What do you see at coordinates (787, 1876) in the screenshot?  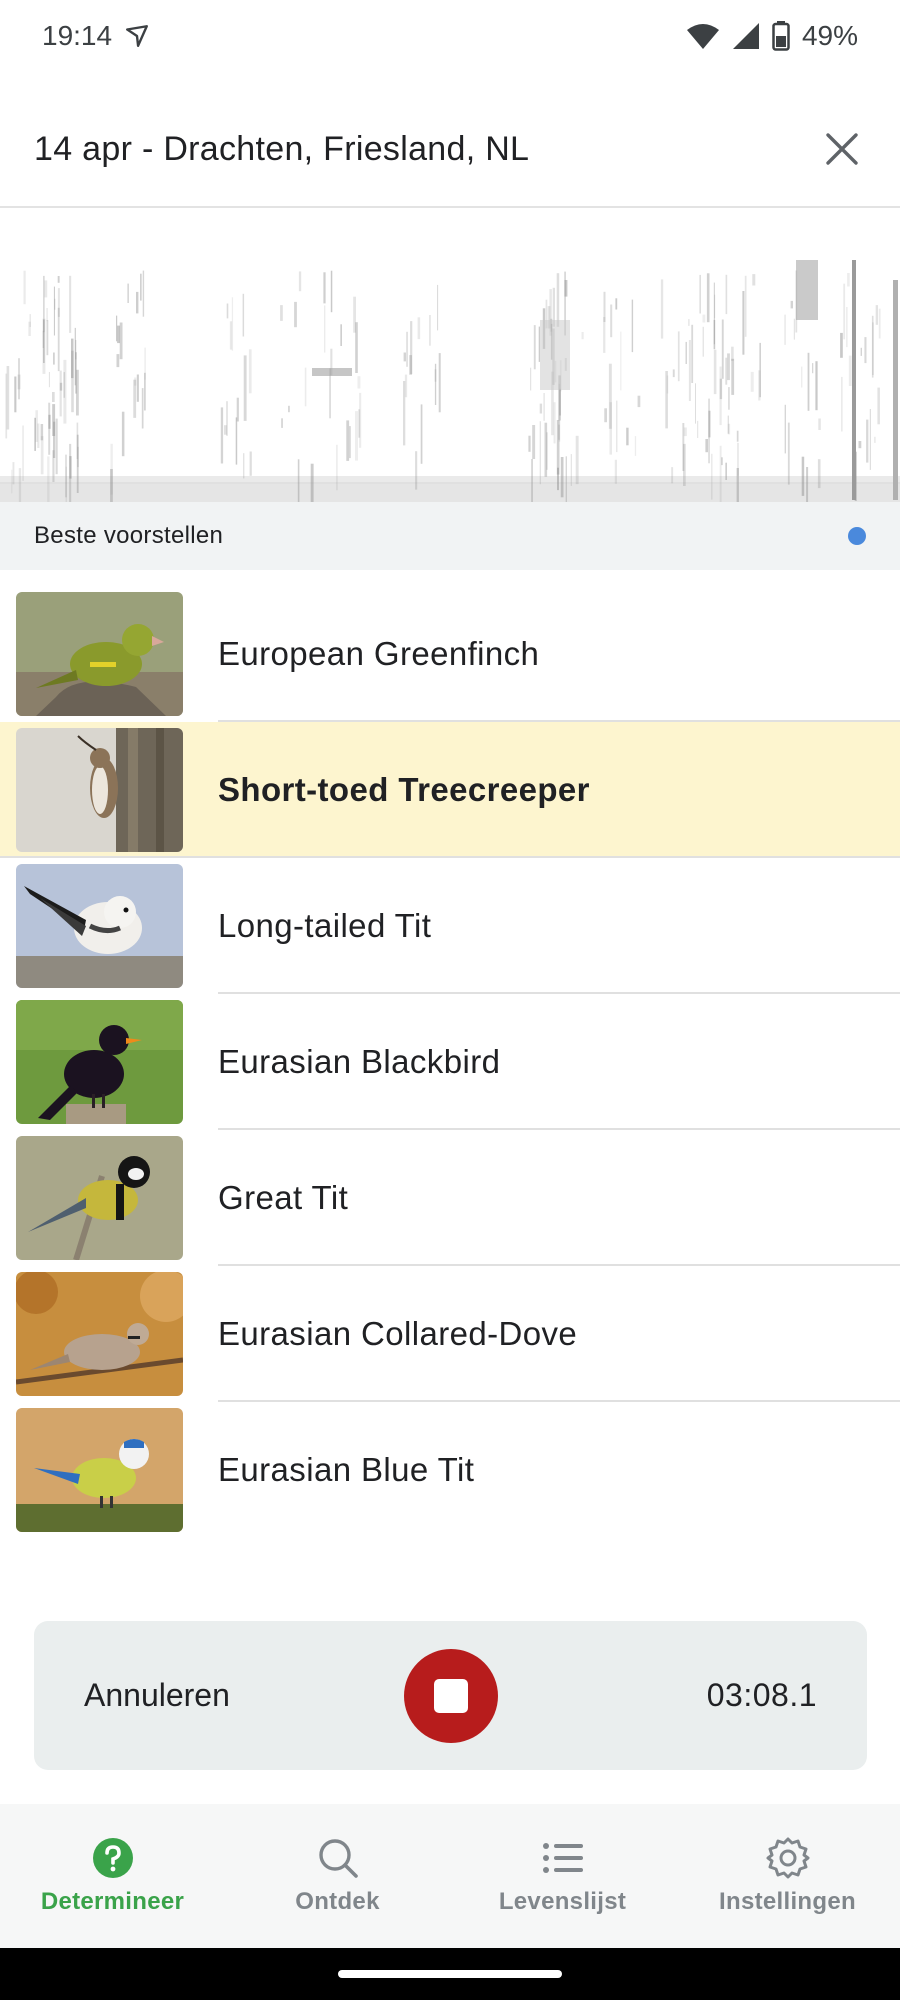 I see `nav-item-instellingen: Instellingen` at bounding box center [787, 1876].